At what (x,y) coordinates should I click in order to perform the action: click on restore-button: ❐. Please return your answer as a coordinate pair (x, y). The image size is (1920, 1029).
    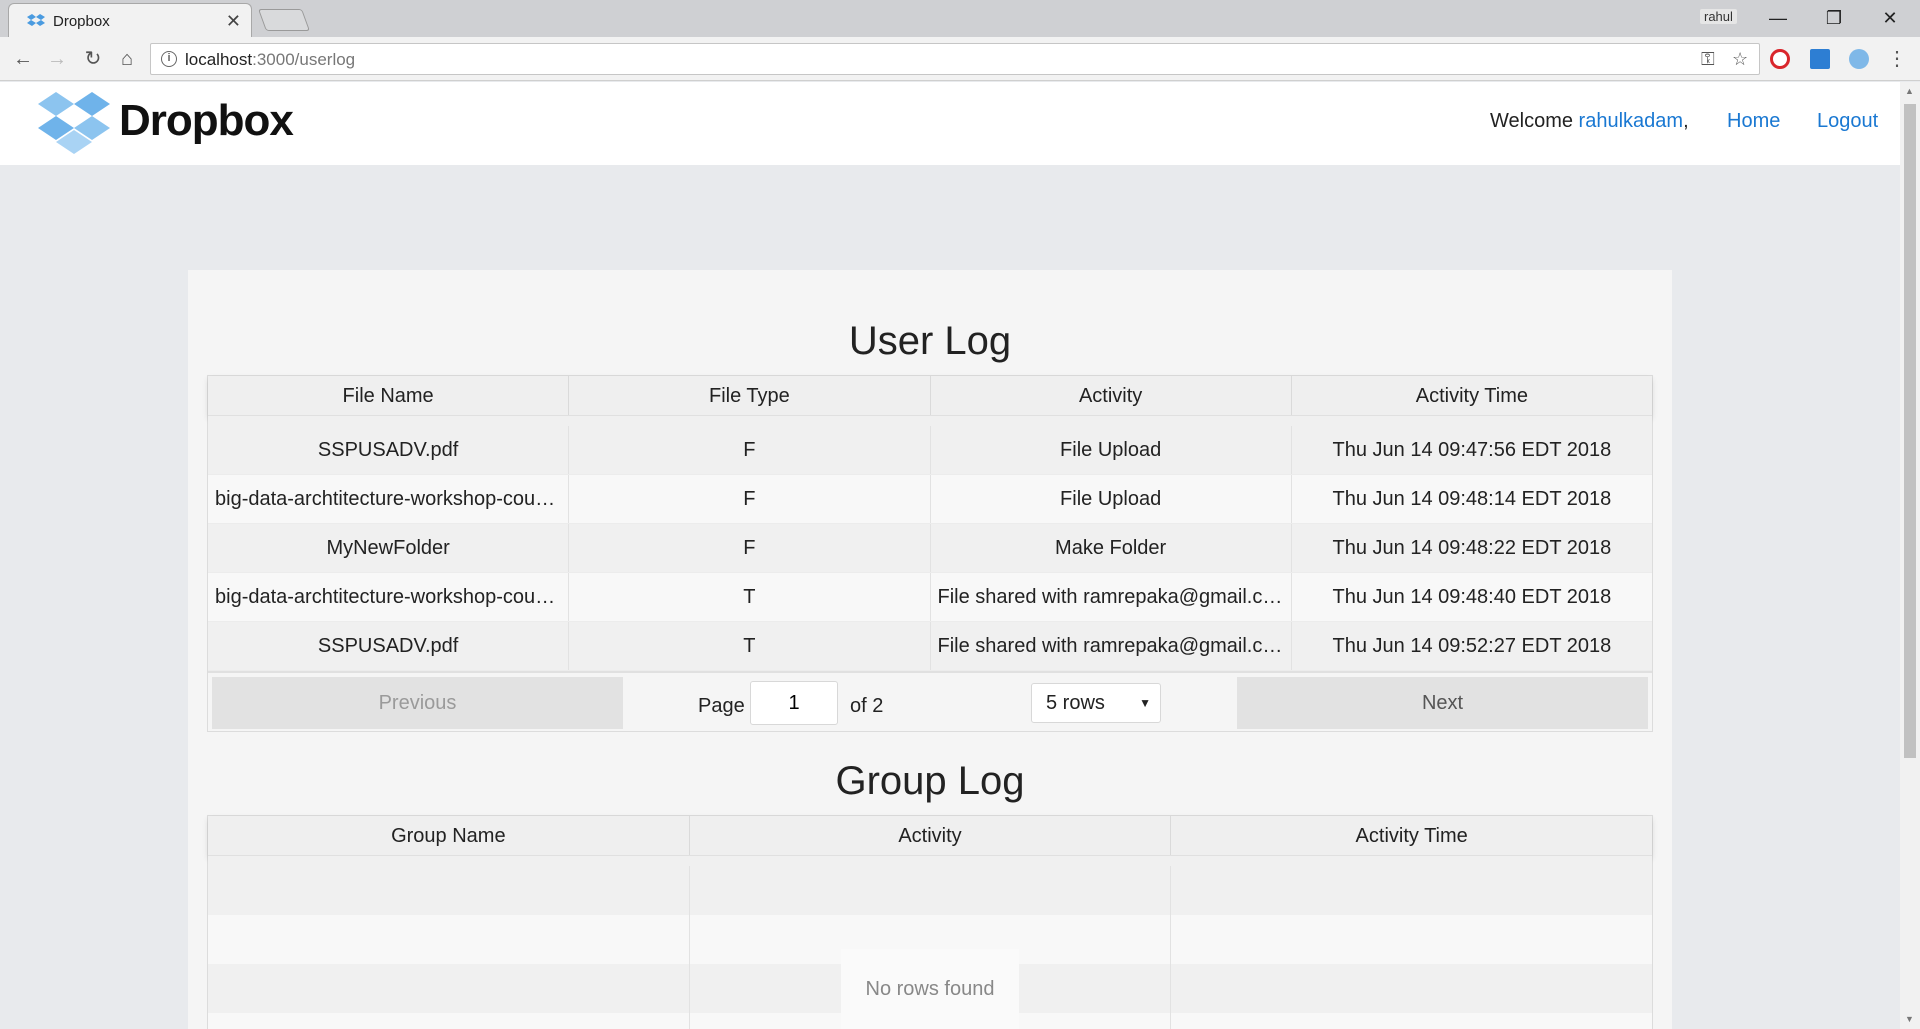
    Looking at the image, I should click on (1834, 18).